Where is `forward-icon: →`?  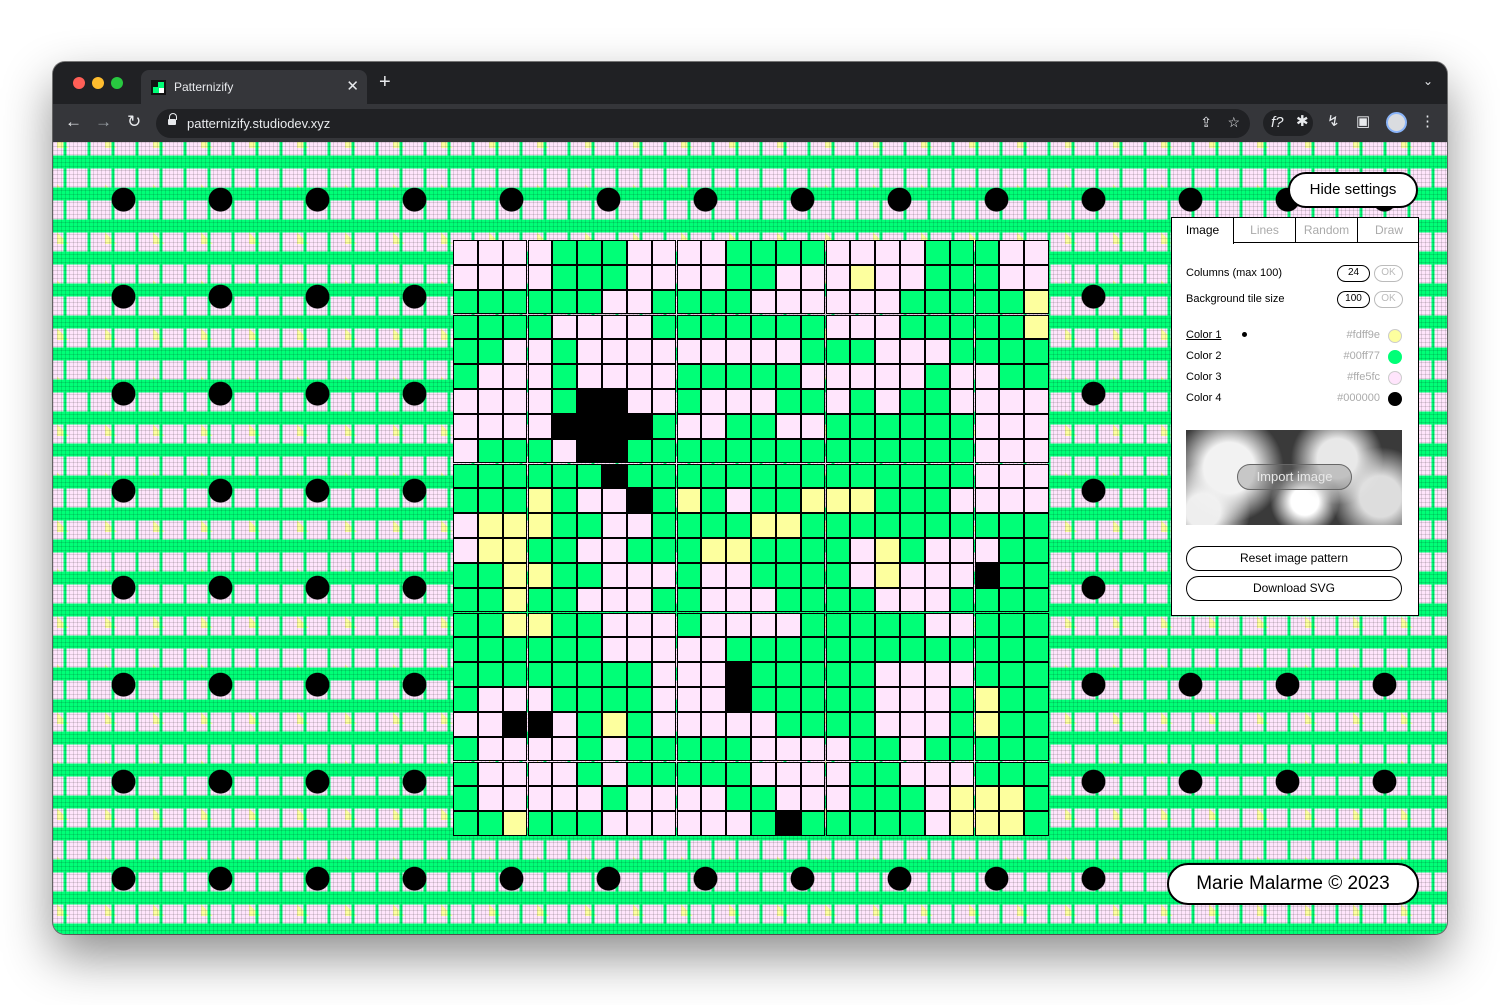
forward-icon: → is located at coordinates (103, 122).